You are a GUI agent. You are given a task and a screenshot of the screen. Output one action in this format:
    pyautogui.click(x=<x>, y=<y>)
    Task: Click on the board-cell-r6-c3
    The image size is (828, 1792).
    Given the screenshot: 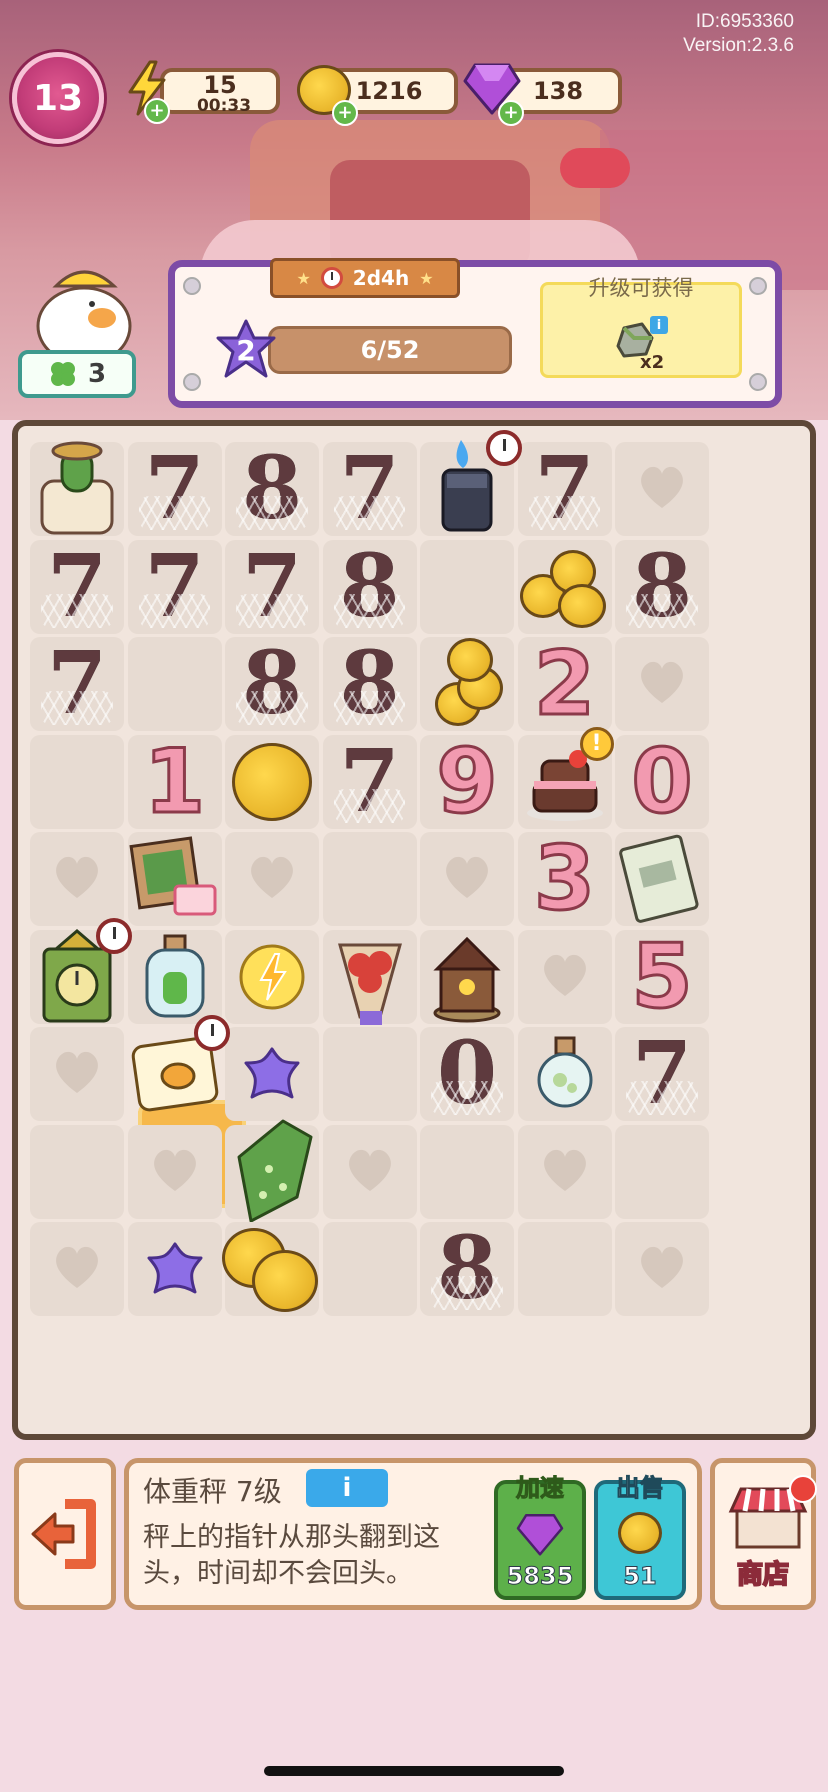 What is the action you would take?
    pyautogui.click(x=272, y=976)
    